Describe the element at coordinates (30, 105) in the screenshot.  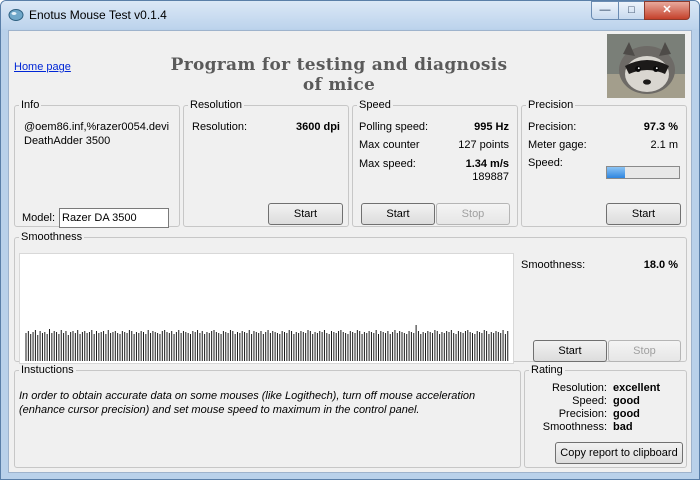
I see `info-legend: Info` at that location.